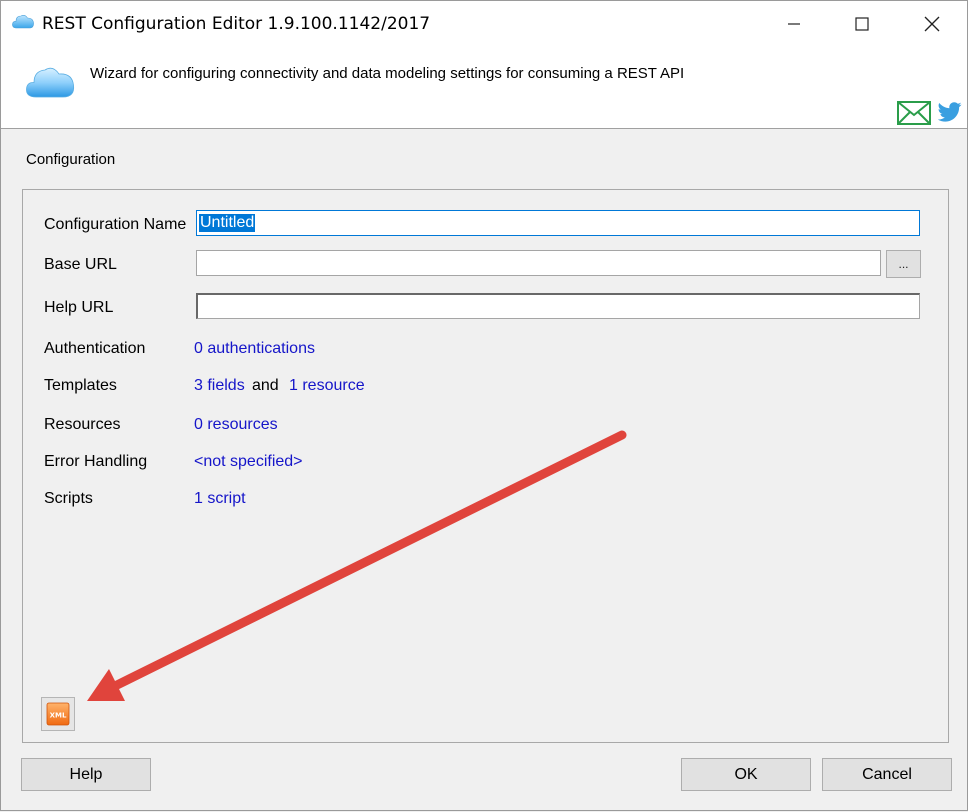 Image resolution: width=968 pixels, height=812 pixels. Describe the element at coordinates (68, 498) in the screenshot. I see `scripts-label: Scripts` at that location.